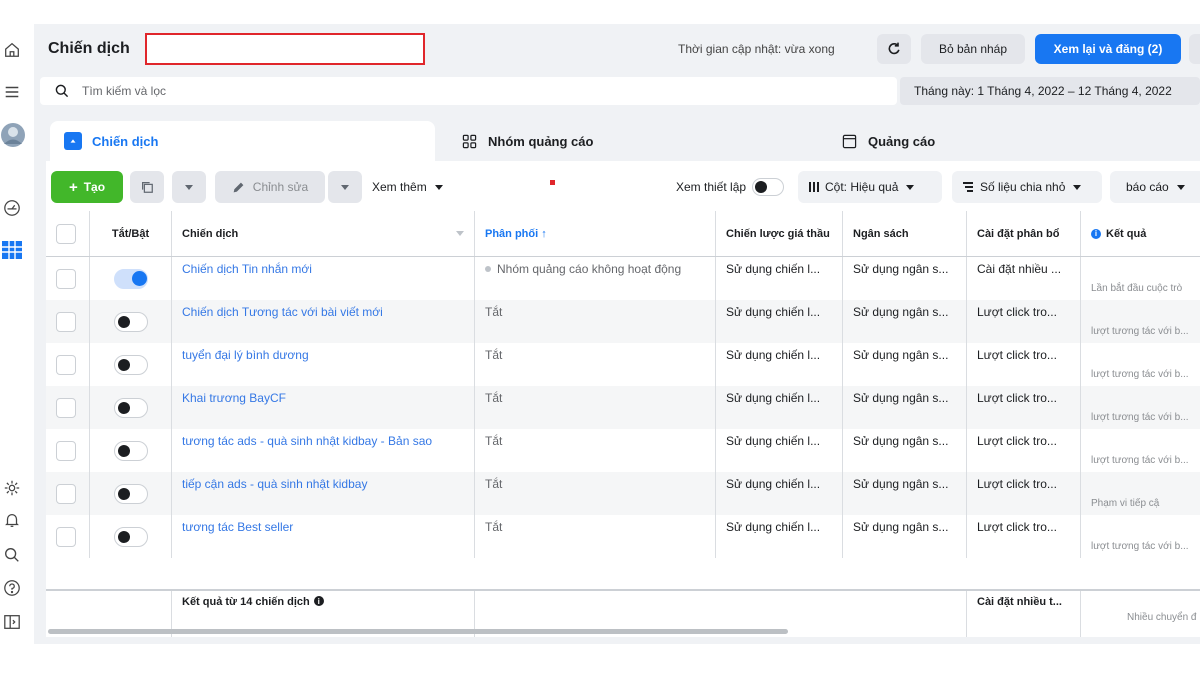 The width and height of the screenshot is (1200, 675). I want to click on help-icon, so click(12, 588).